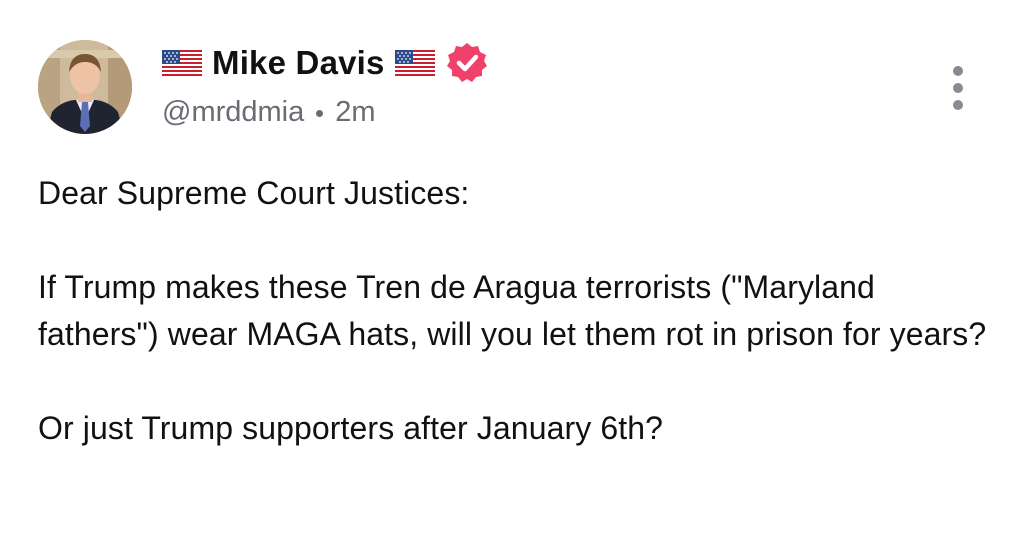 Image resolution: width=1024 pixels, height=543 pixels. I want to click on author-display-name: Mike Davis, so click(298, 63).